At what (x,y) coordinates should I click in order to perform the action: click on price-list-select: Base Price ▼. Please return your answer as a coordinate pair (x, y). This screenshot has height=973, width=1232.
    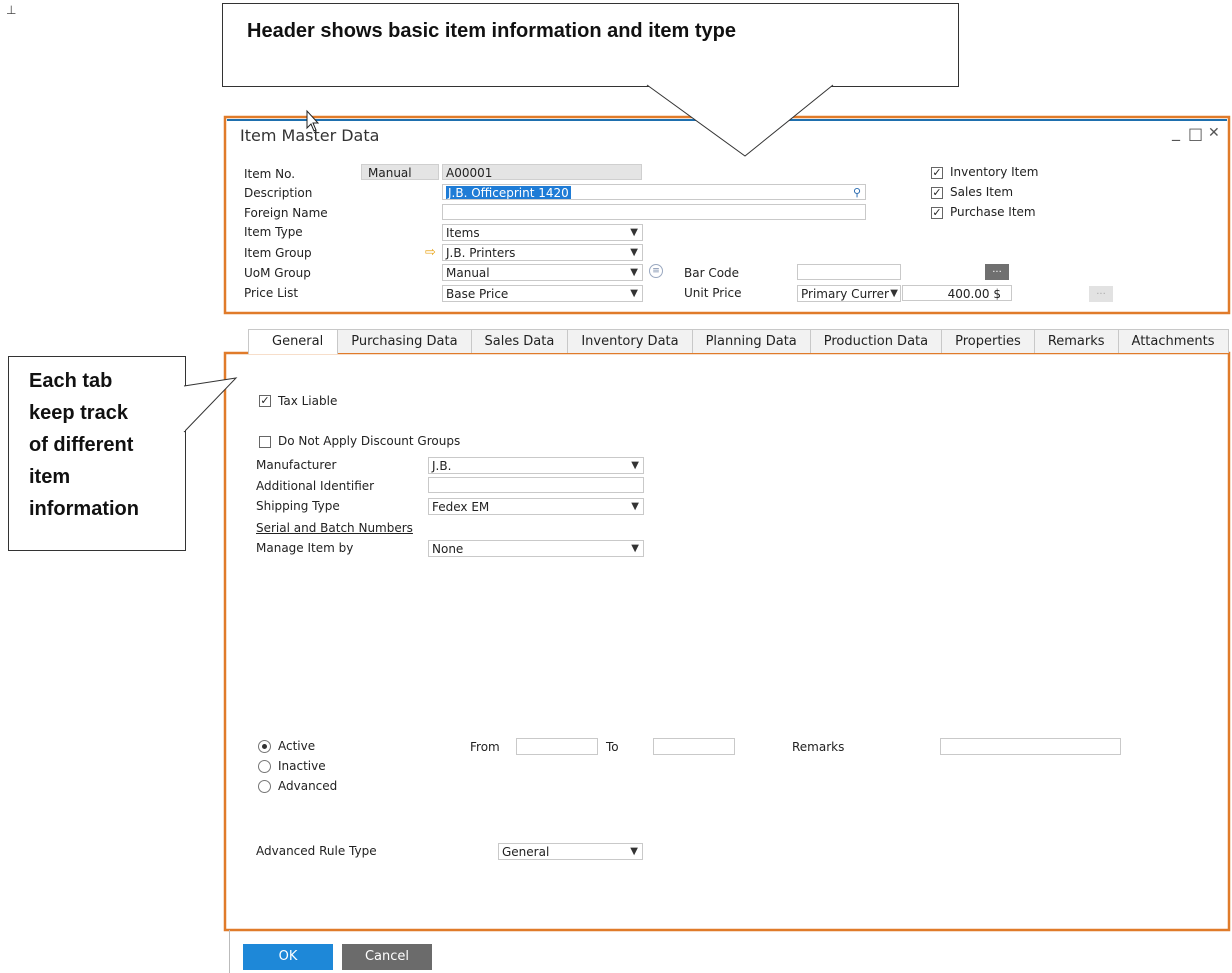
    Looking at the image, I should click on (542, 293).